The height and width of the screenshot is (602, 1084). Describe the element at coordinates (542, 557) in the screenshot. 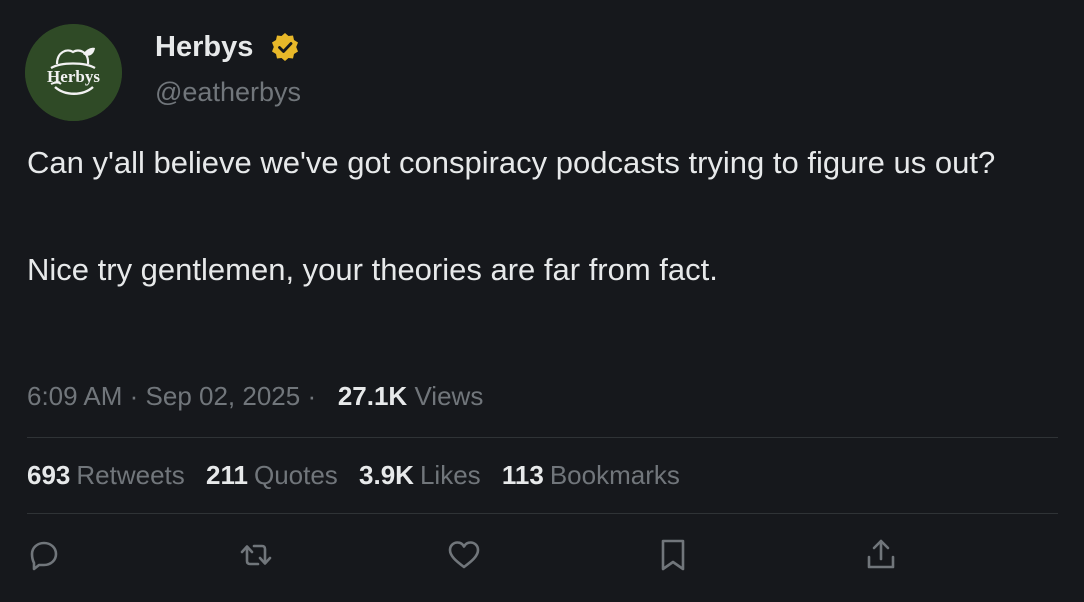

I see `action-bar` at that location.